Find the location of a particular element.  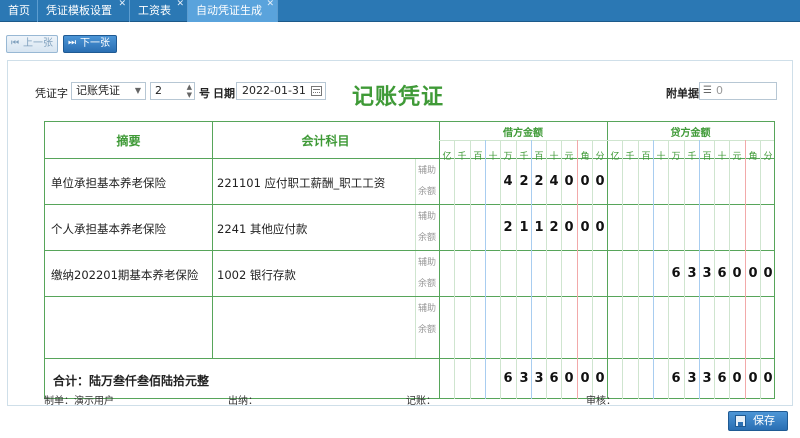

total-debit-digit: 3 is located at coordinates (539, 378).